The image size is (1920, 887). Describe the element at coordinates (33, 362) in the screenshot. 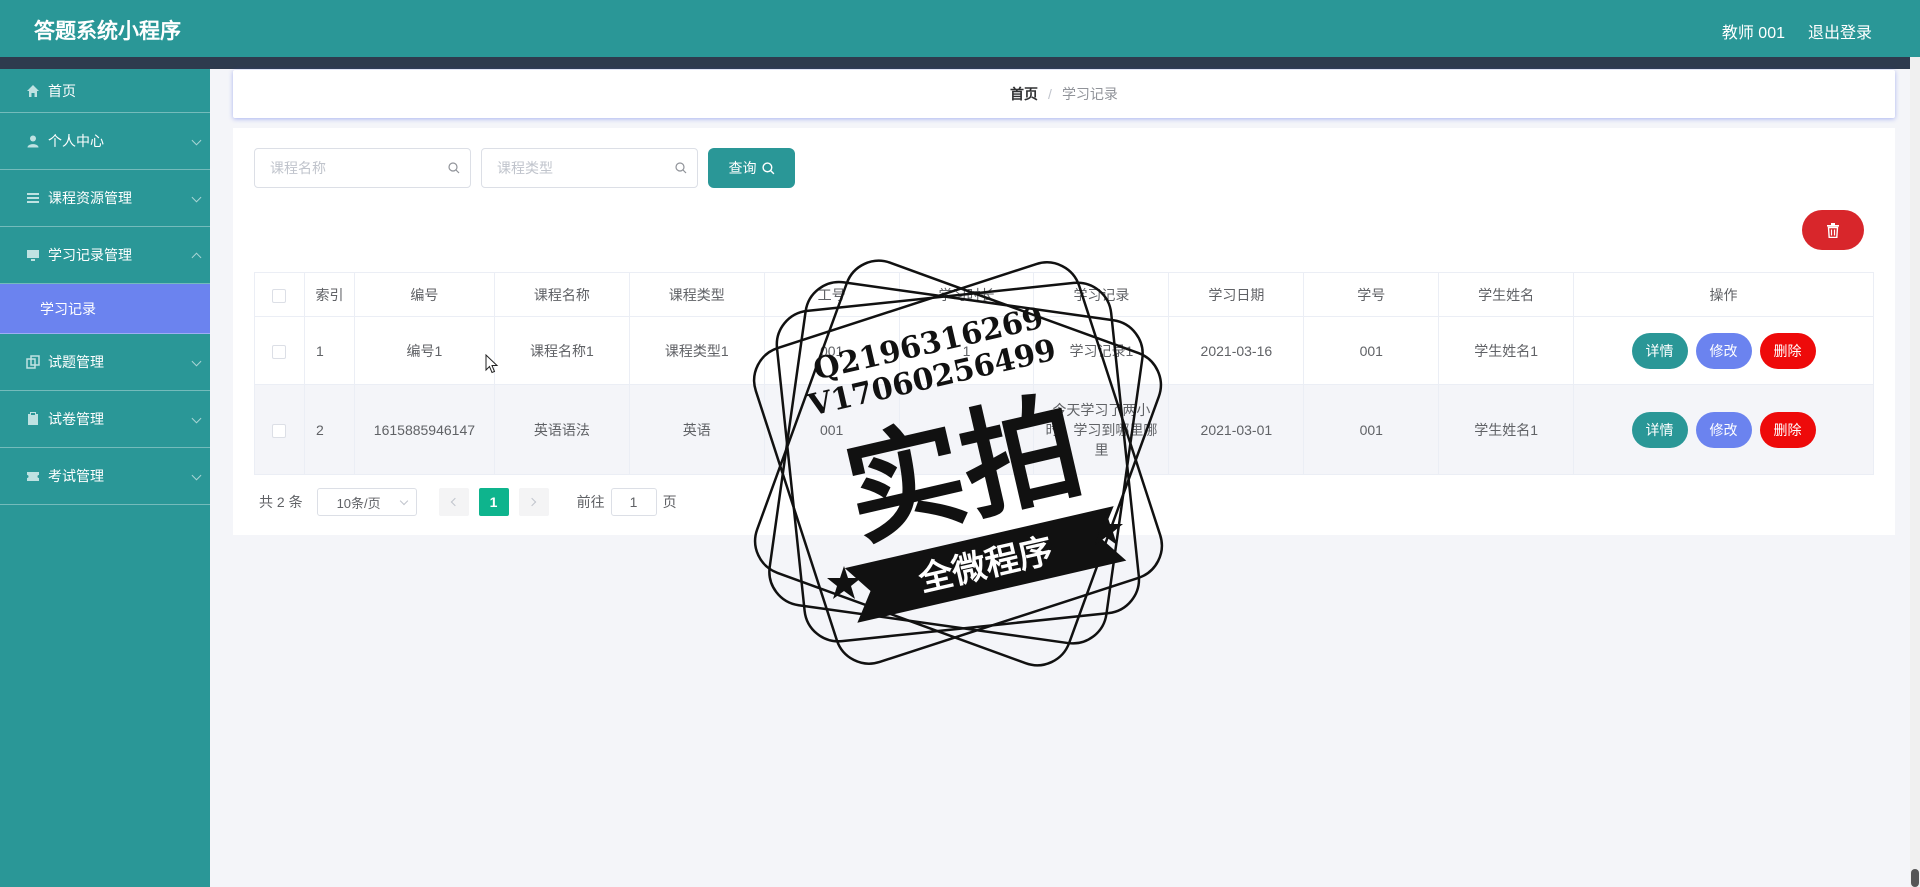

I see `copy-icon` at that location.